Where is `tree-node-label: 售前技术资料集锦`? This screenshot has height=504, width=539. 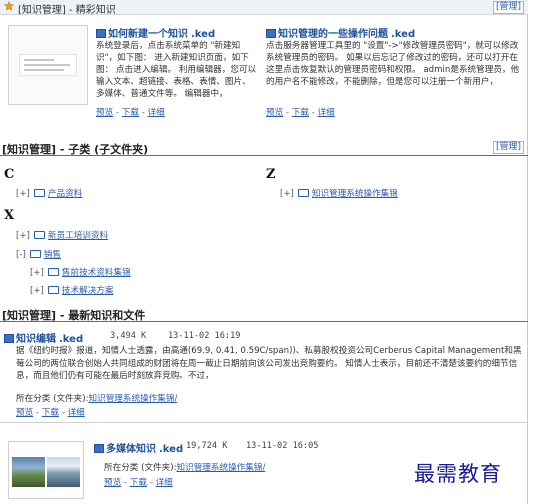 tree-node-label: 售前技术资料集锦 is located at coordinates (96, 273).